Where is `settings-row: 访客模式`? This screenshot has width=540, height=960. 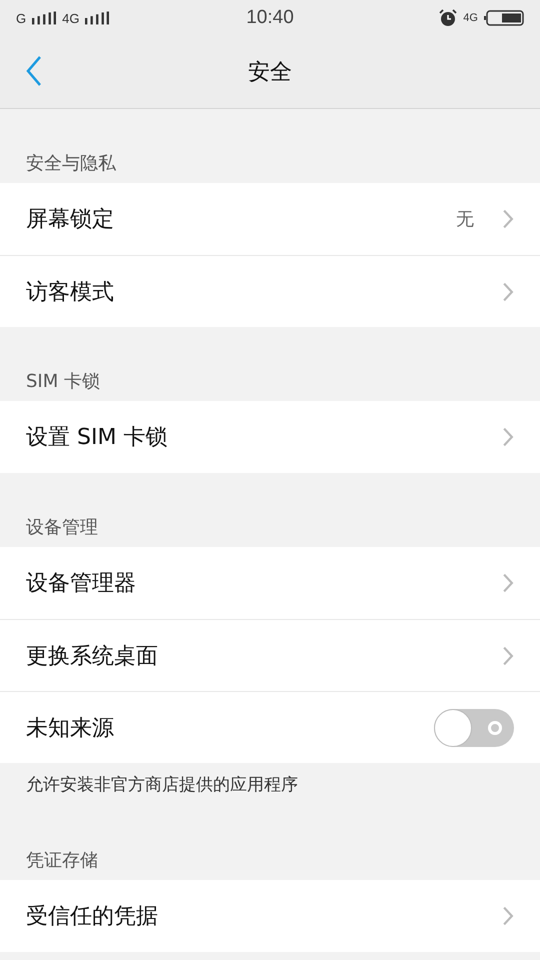 settings-row: 访客模式 is located at coordinates (270, 291).